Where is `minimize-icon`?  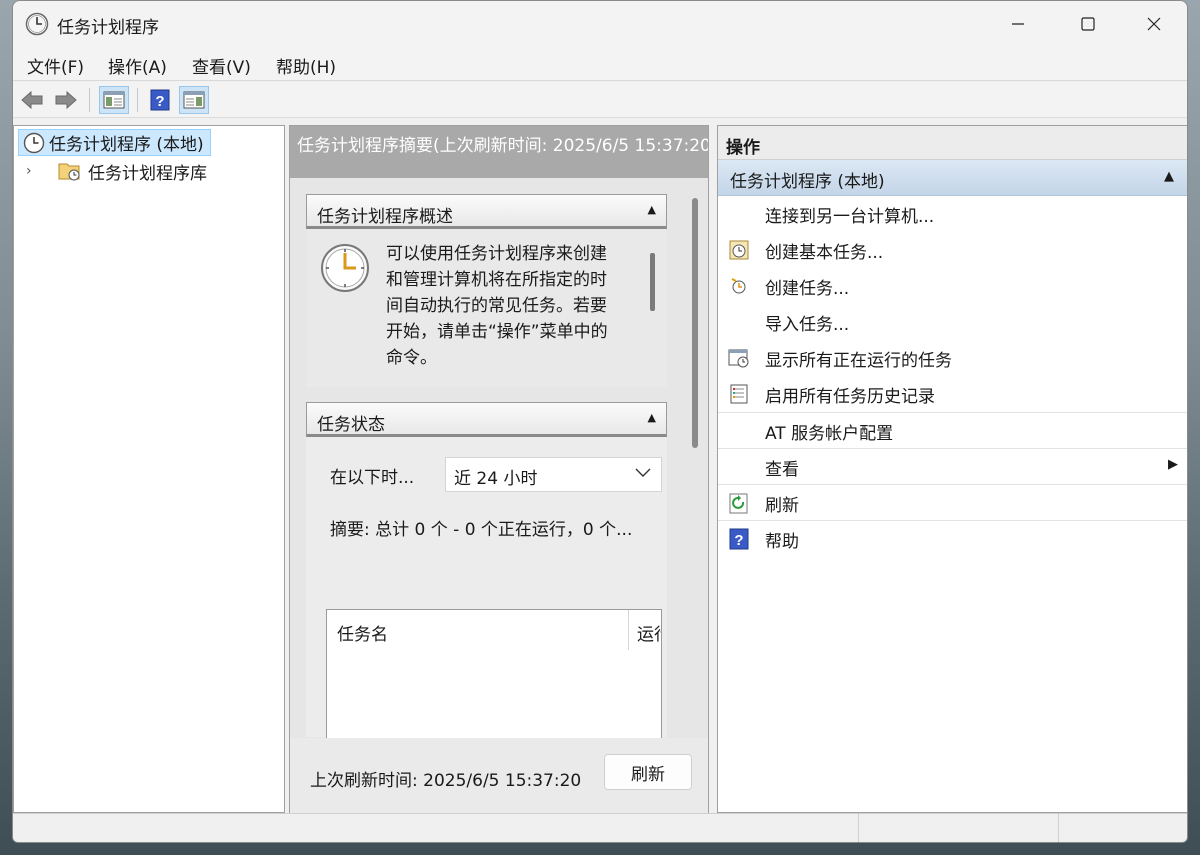
minimize-icon is located at coordinates (1018, 24).